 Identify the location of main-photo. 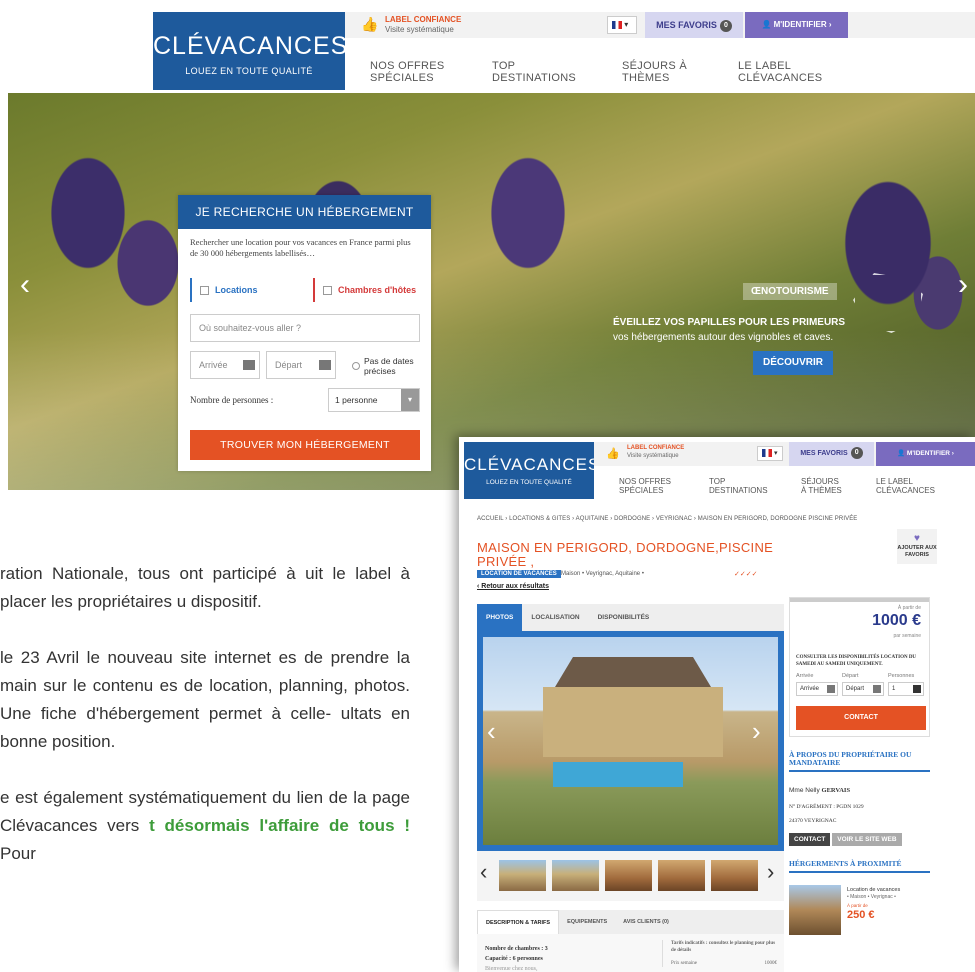
(630, 741).